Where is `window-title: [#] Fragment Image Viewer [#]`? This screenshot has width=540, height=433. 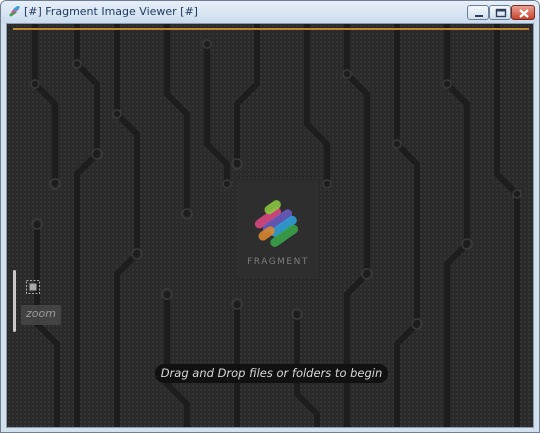
window-title: [#] Fragment Image Viewer [#] is located at coordinates (111, 11).